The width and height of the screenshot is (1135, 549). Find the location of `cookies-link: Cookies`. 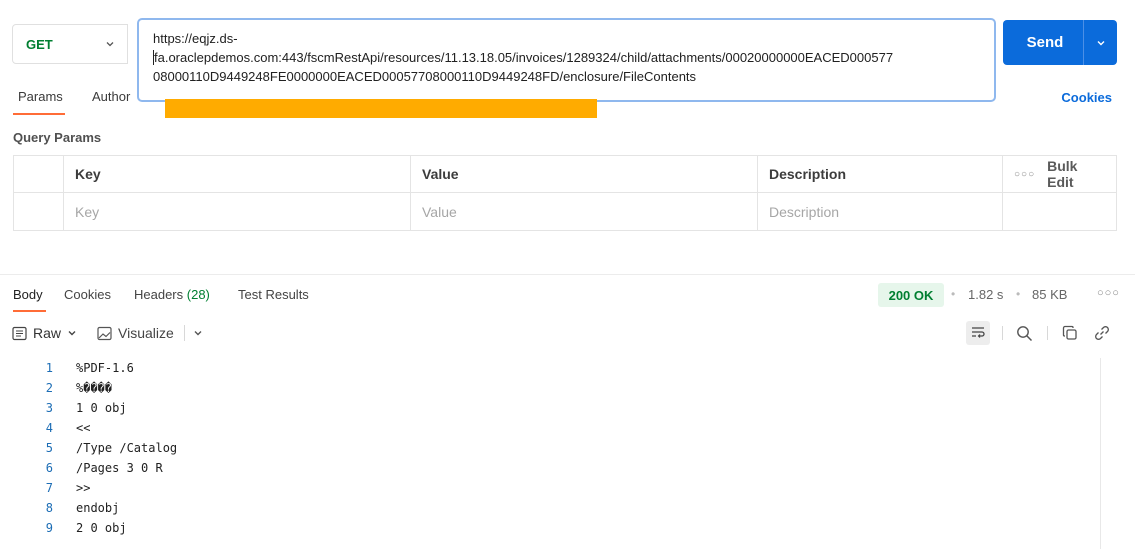

cookies-link: Cookies is located at coordinates (1086, 97).